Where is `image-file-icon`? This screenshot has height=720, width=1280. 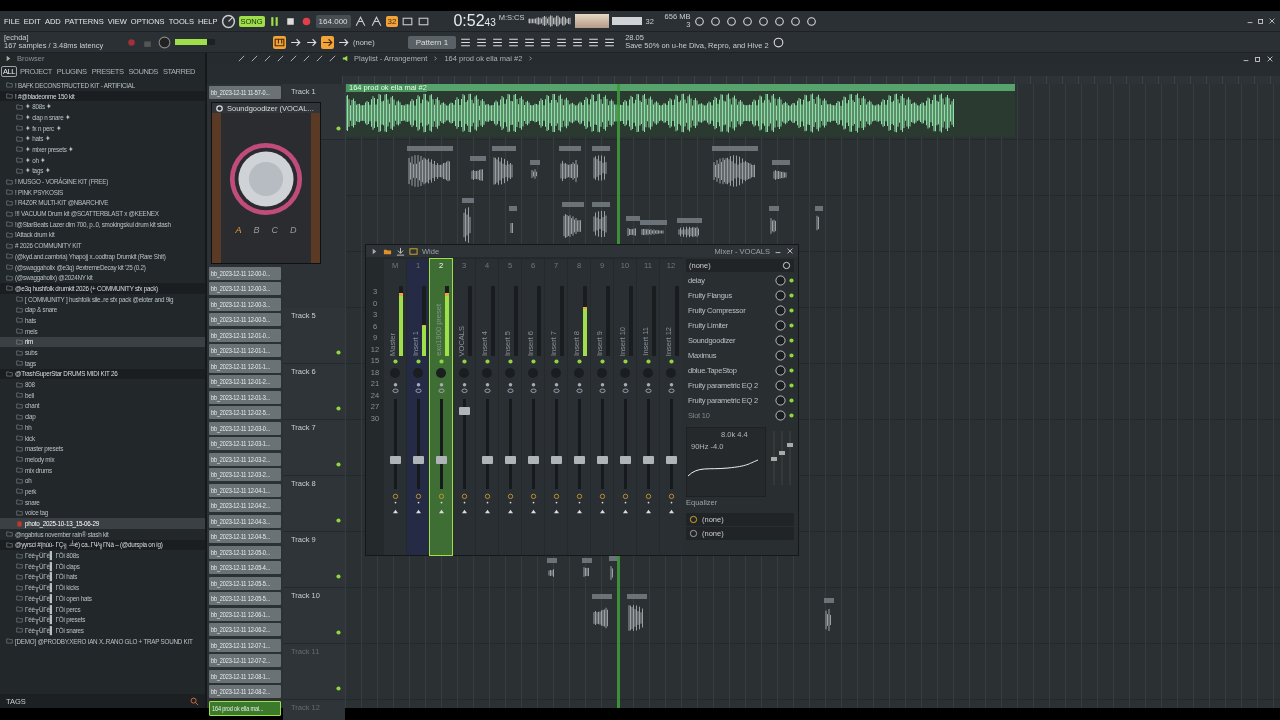
image-file-icon is located at coordinates (19, 523).